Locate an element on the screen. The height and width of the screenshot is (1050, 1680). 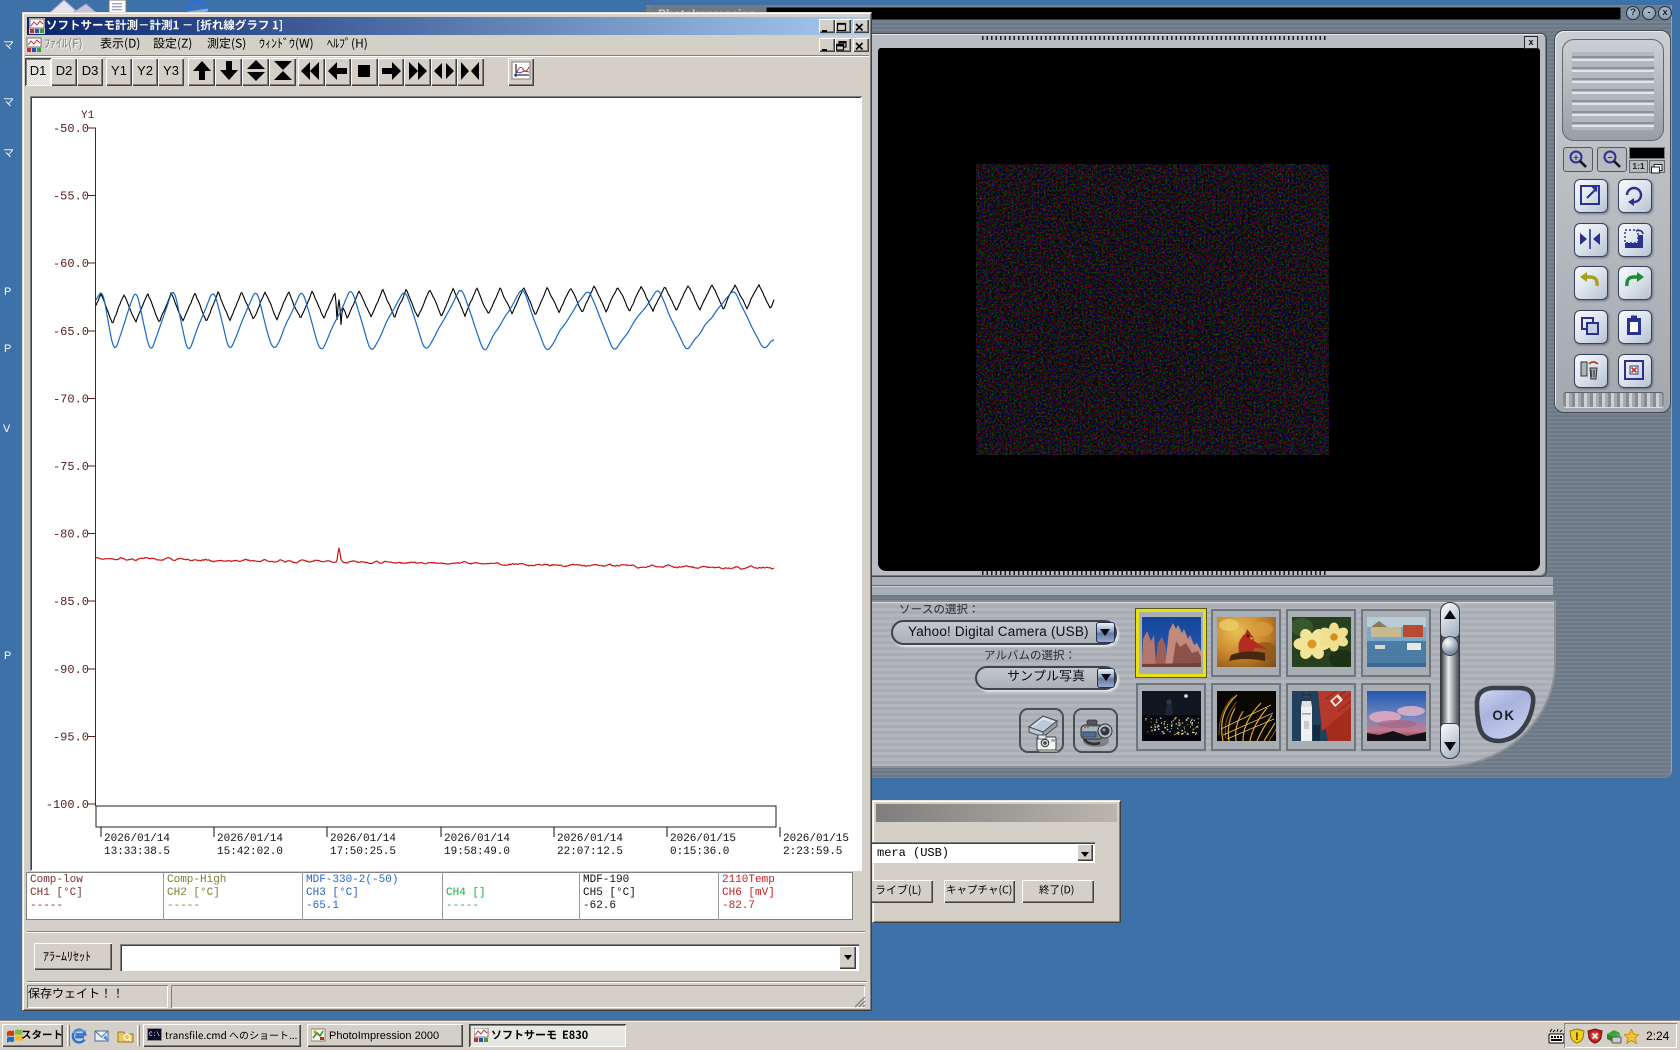
svg-text: -100.0 is located at coordinates (67, 805).